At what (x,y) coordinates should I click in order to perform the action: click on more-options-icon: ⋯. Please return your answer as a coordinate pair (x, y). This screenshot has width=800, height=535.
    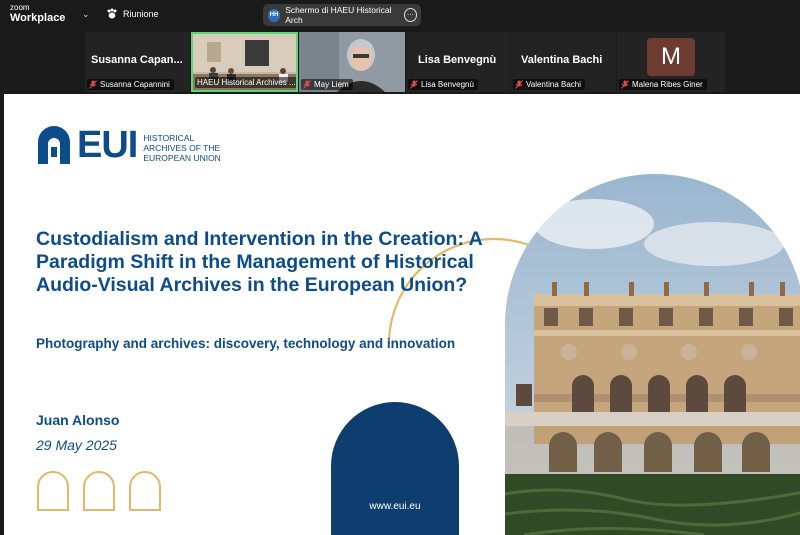
    Looking at the image, I should click on (410, 15).